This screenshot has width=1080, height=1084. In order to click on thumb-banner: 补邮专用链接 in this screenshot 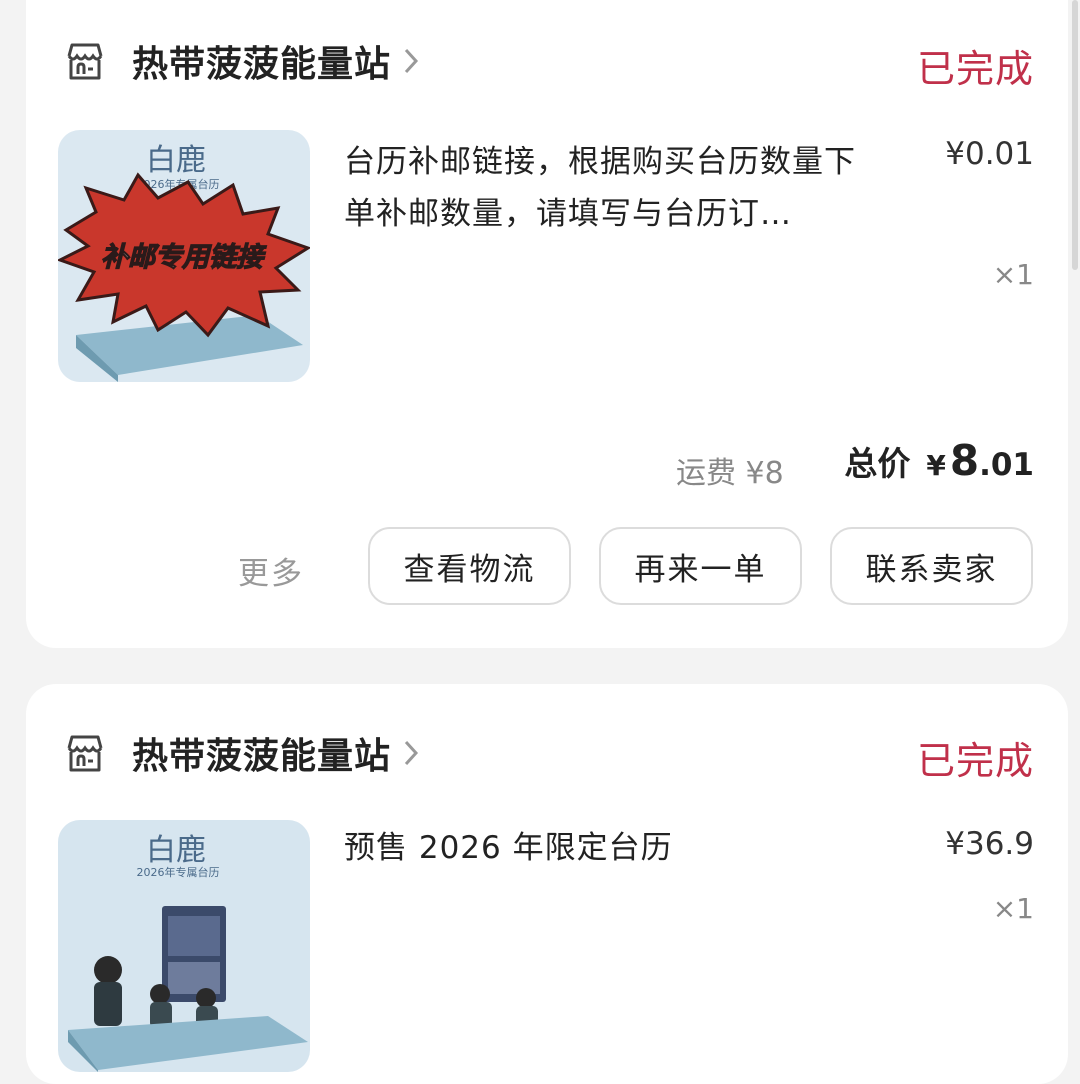, I will do `click(184, 257)`.